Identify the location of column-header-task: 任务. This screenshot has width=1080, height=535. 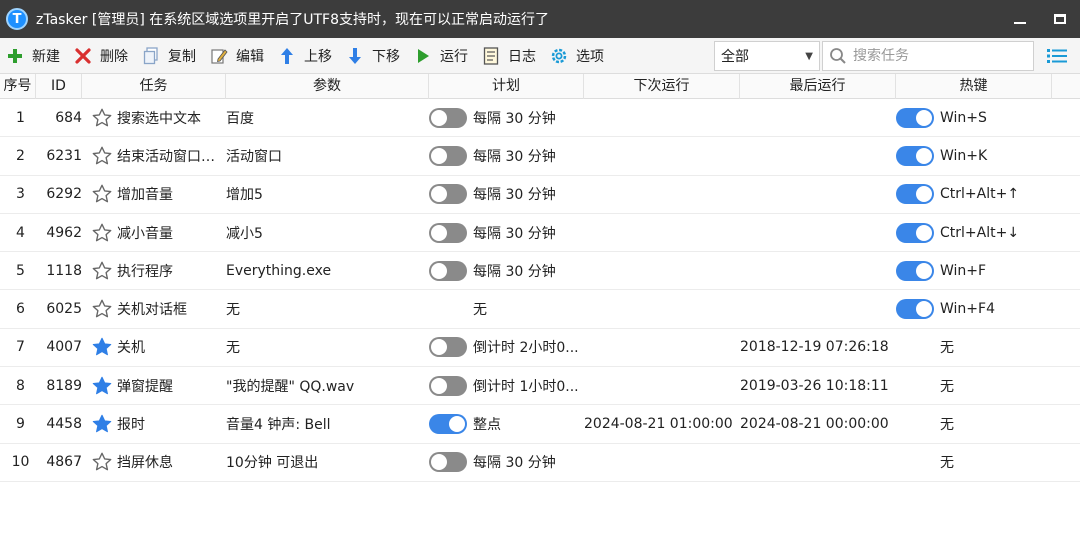
(154, 86).